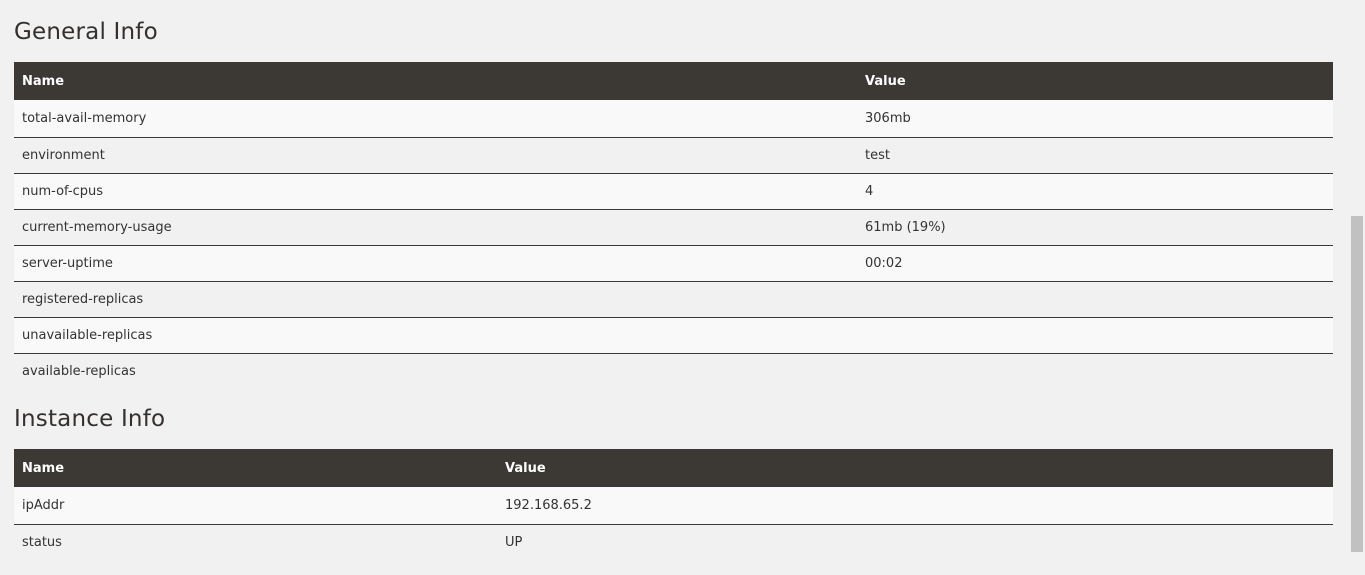 This screenshot has height=575, width=1365. I want to click on table-row: num-of-cpus 4, so click(673, 191).